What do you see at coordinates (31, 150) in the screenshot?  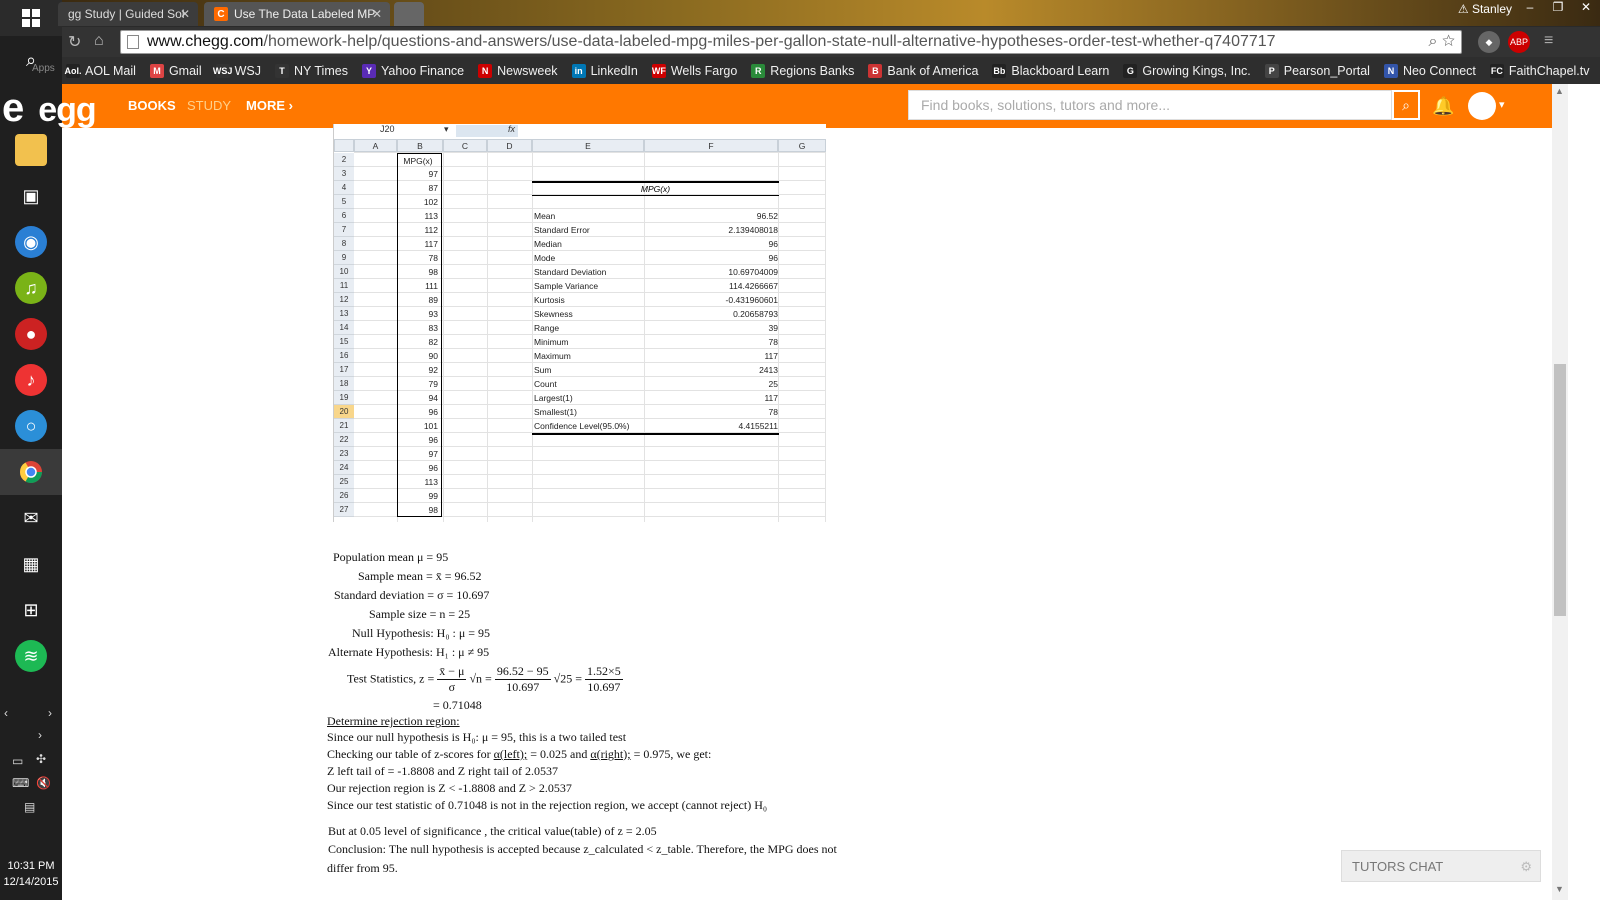 I see `file-explorer-icon` at bounding box center [31, 150].